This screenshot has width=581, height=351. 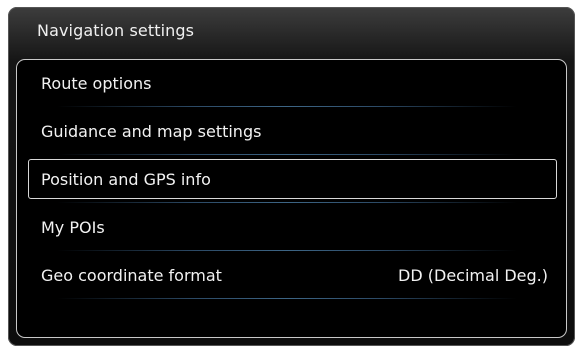 I want to click on menu-item-label: My POIs, so click(x=73, y=227).